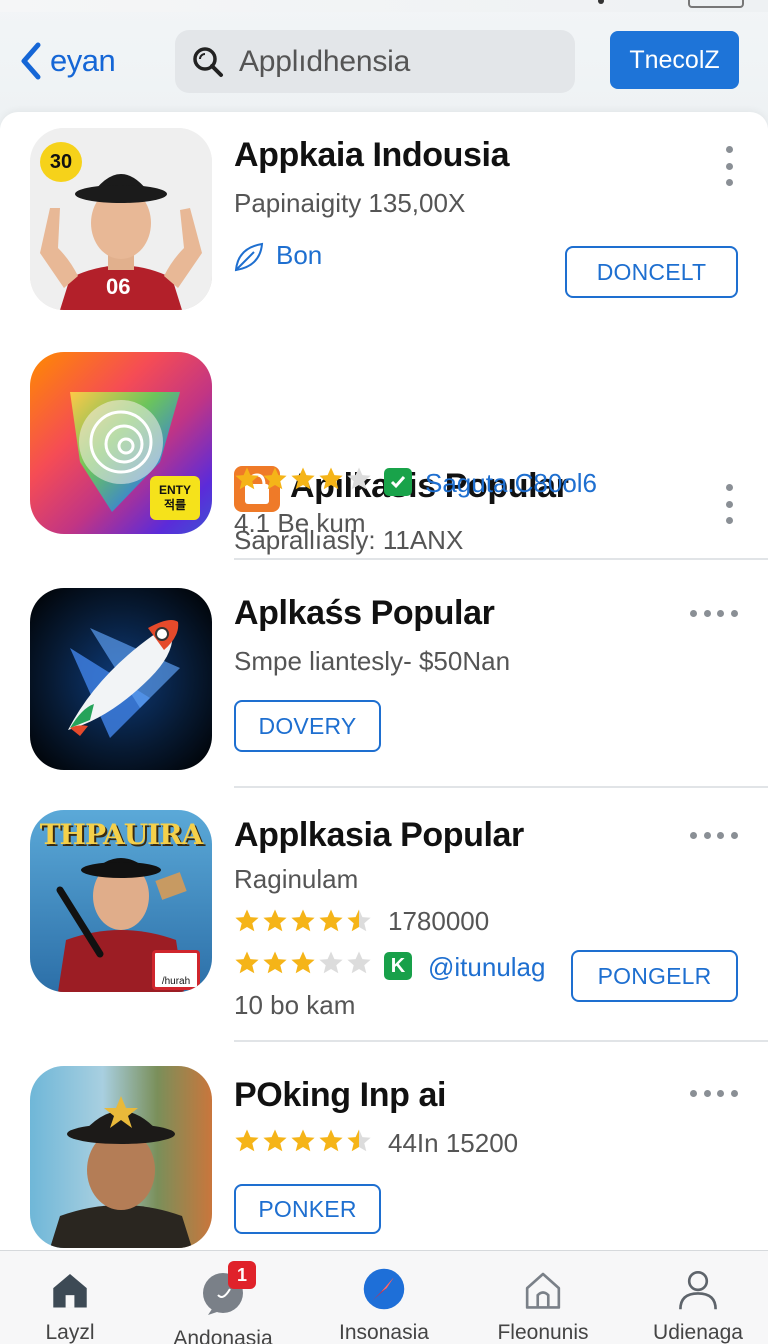 Image resolution: width=768 pixels, height=1344 pixels. Describe the element at coordinates (384, 6) in the screenshot. I see `status-bar` at that location.